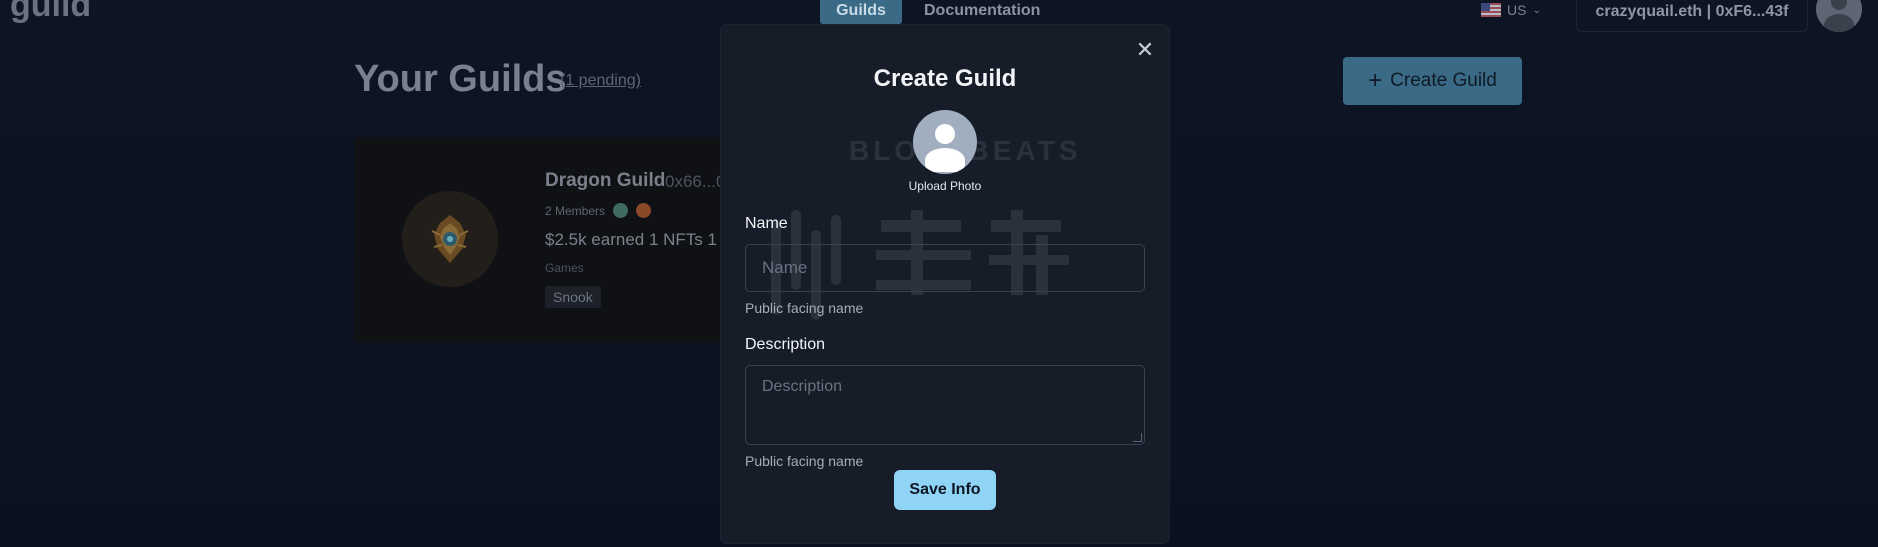  Describe the element at coordinates (1692, 16) in the screenshot. I see `wallet-button: crazyquail.eth | 0xF6...43f` at that location.